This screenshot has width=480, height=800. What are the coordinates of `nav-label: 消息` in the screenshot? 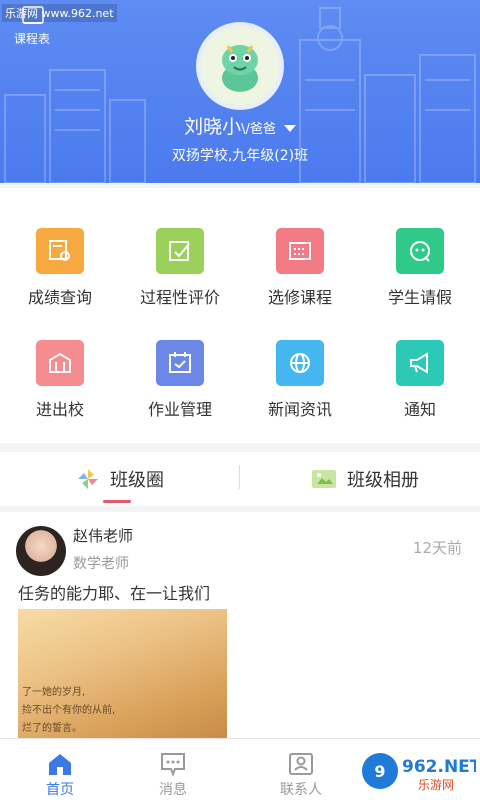 It's located at (173, 790).